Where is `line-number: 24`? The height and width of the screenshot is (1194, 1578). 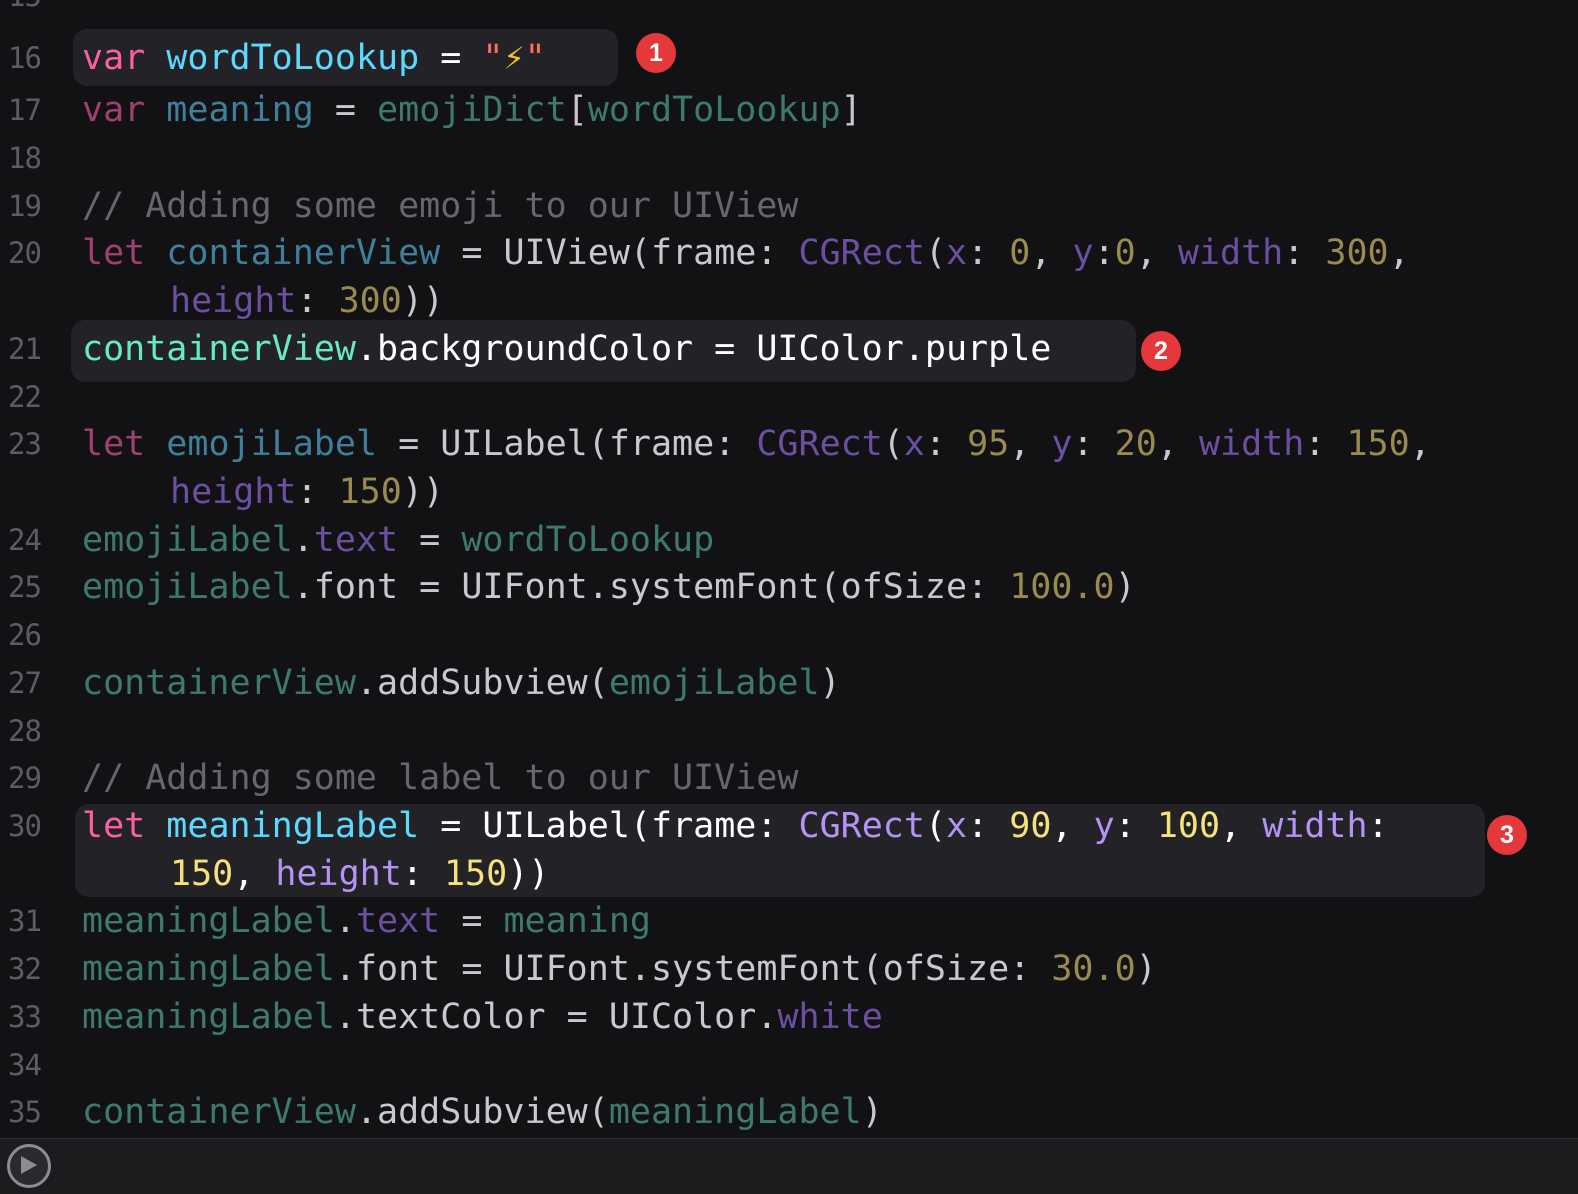 line-number: 24 is located at coordinates (25, 540).